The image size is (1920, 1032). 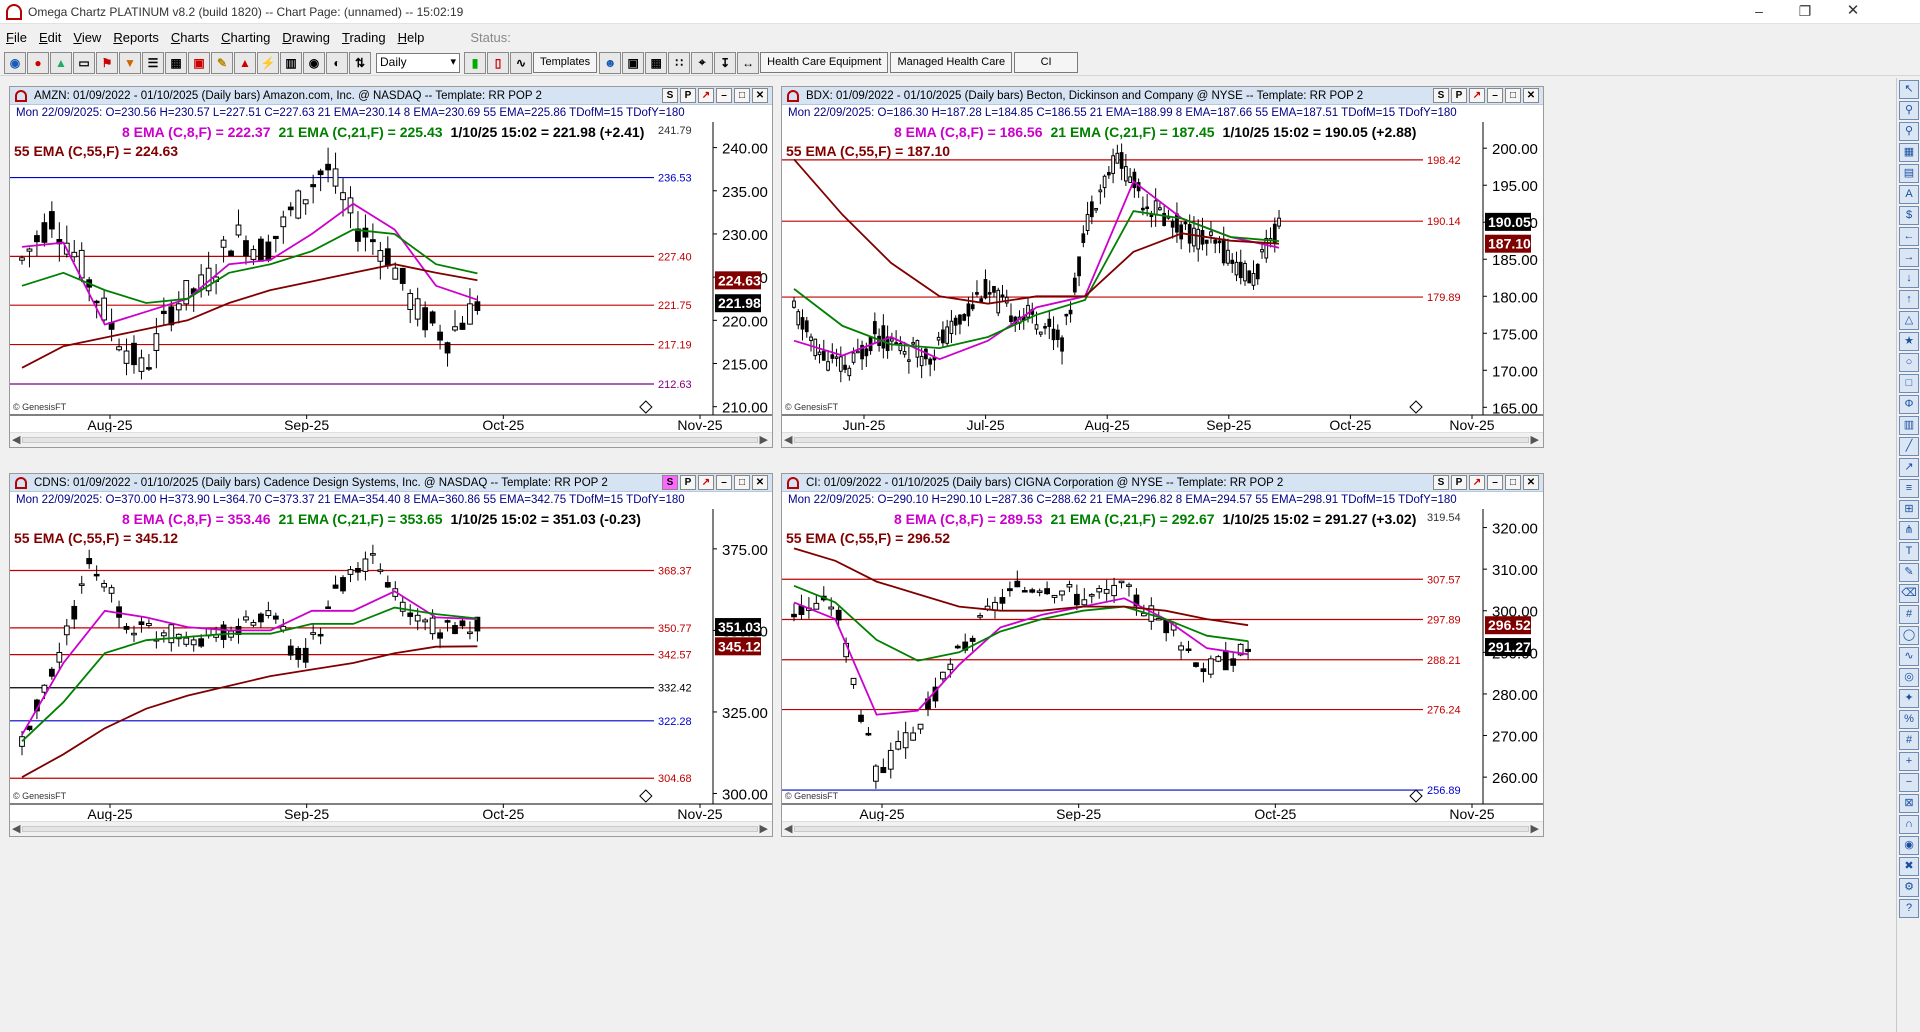 I want to click on close-icon: ✕, so click(x=1853, y=12).